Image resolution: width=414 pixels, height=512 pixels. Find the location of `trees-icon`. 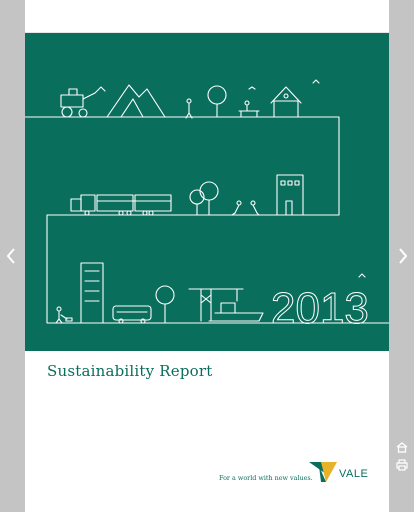

trees-icon is located at coordinates (204, 198).